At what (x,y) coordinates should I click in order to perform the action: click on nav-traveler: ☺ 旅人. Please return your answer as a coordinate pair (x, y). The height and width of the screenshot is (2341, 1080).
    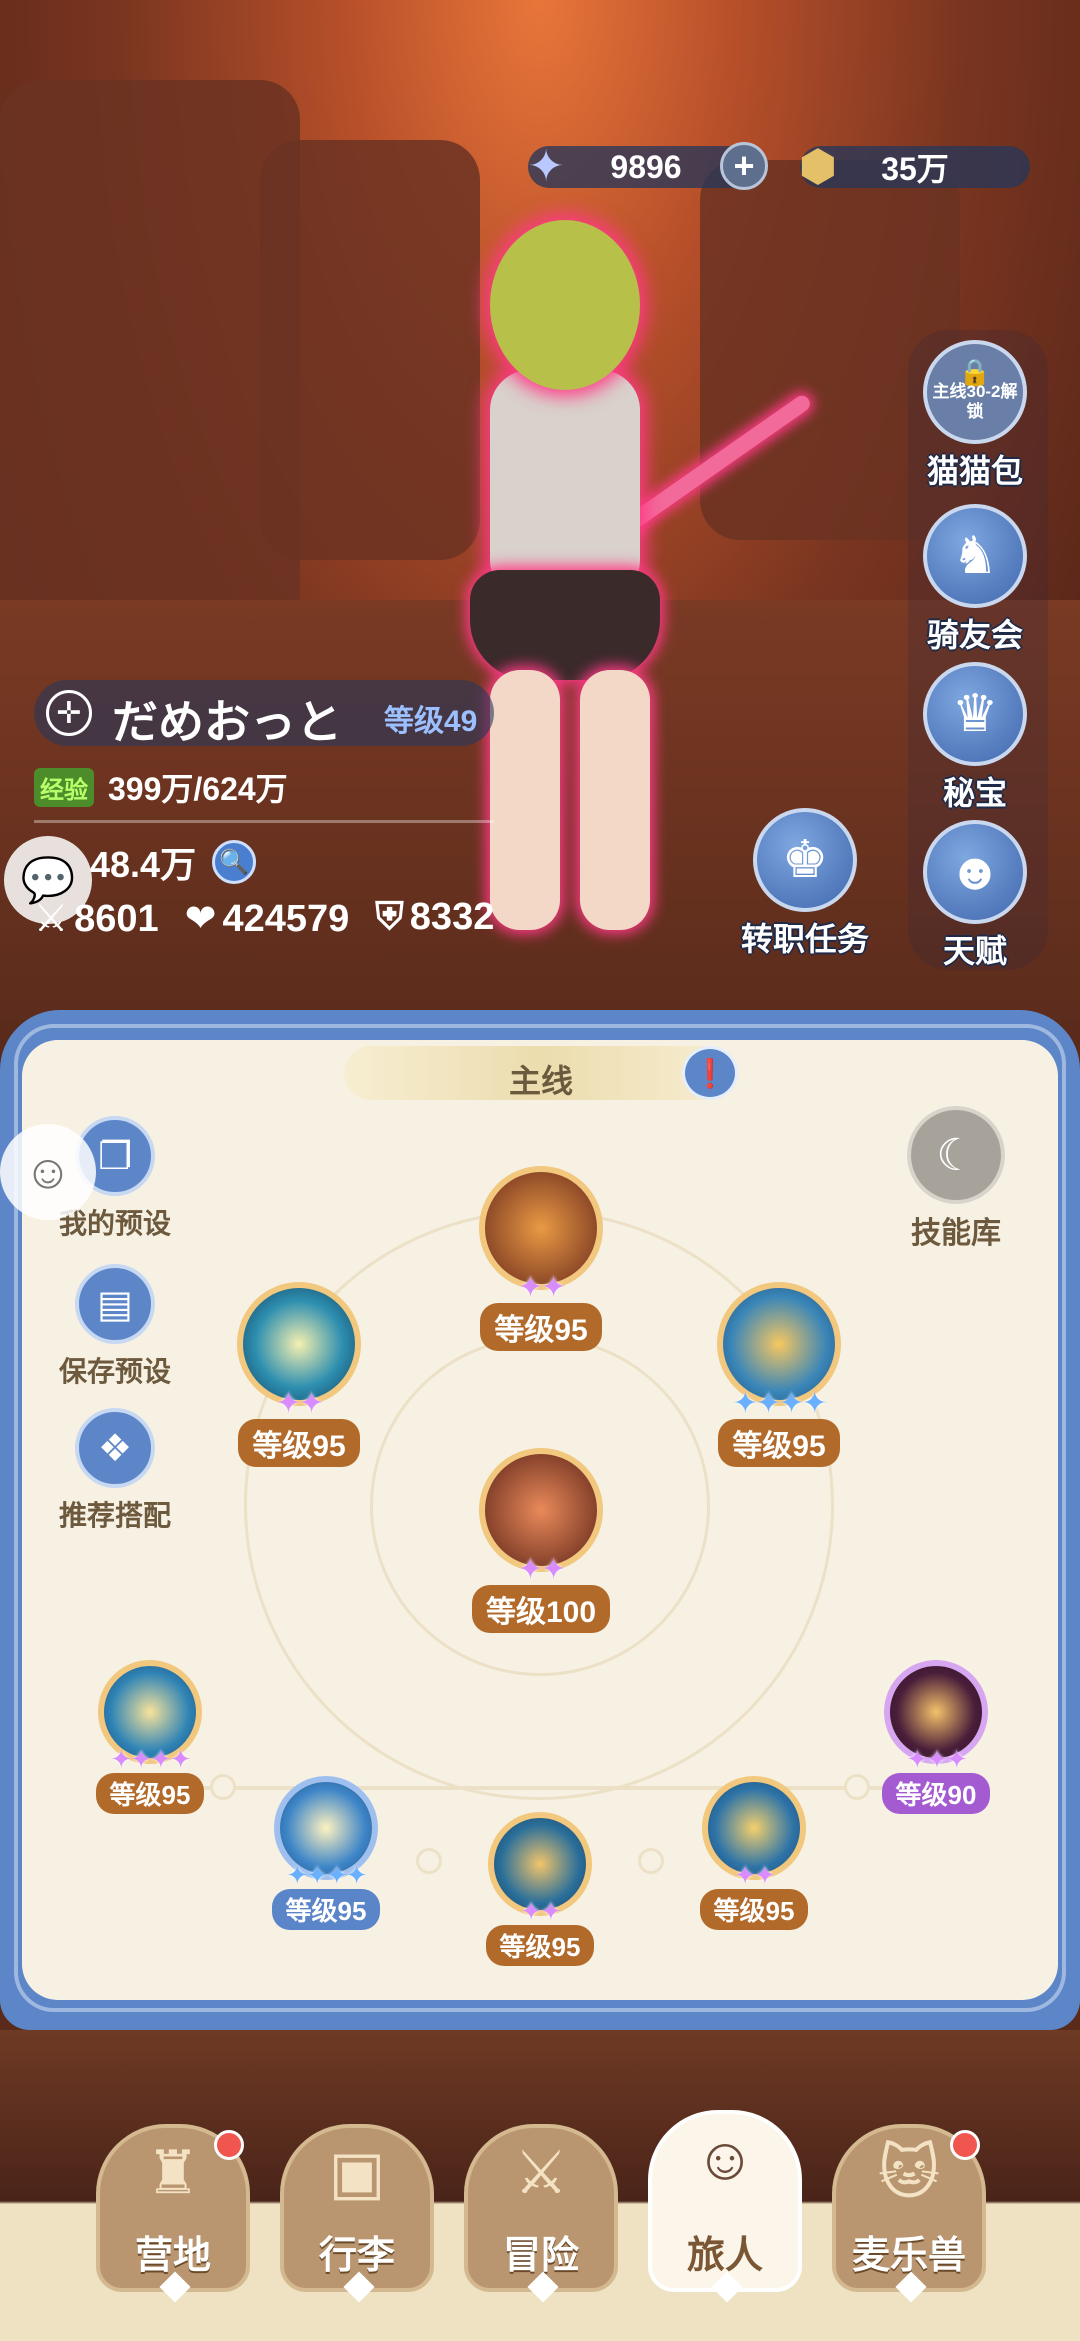
    Looking at the image, I should click on (725, 2206).